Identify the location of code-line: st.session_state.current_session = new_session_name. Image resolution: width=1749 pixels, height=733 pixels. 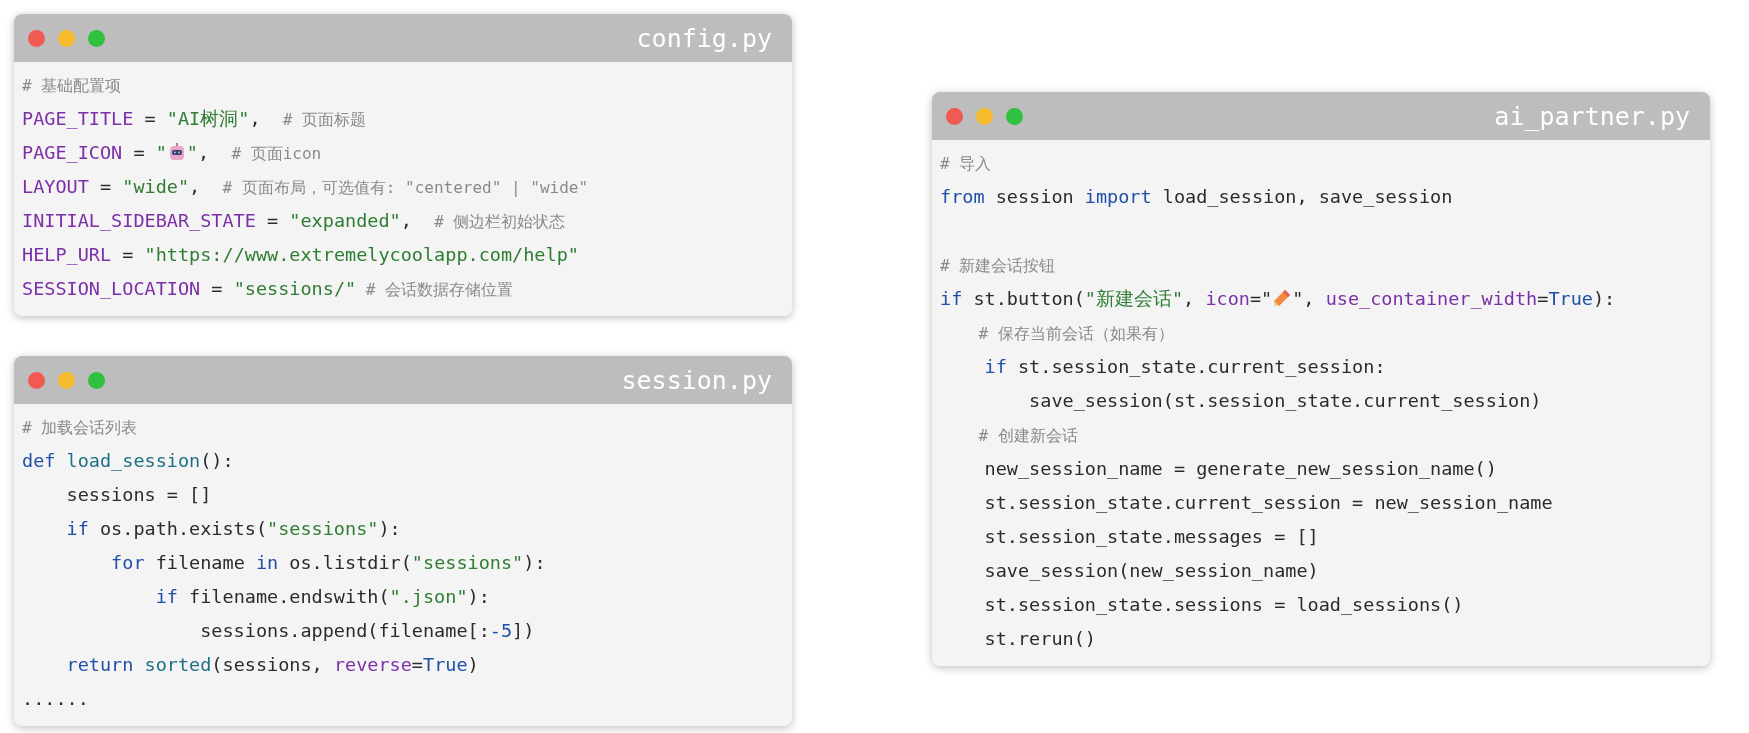
(1268, 503).